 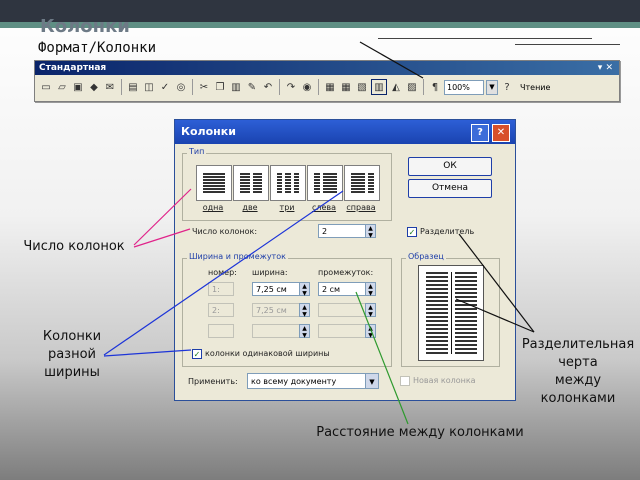 What do you see at coordinates (382, 358) in the screenshot?
I see `arrow-to-gap-field` at bounding box center [382, 358].